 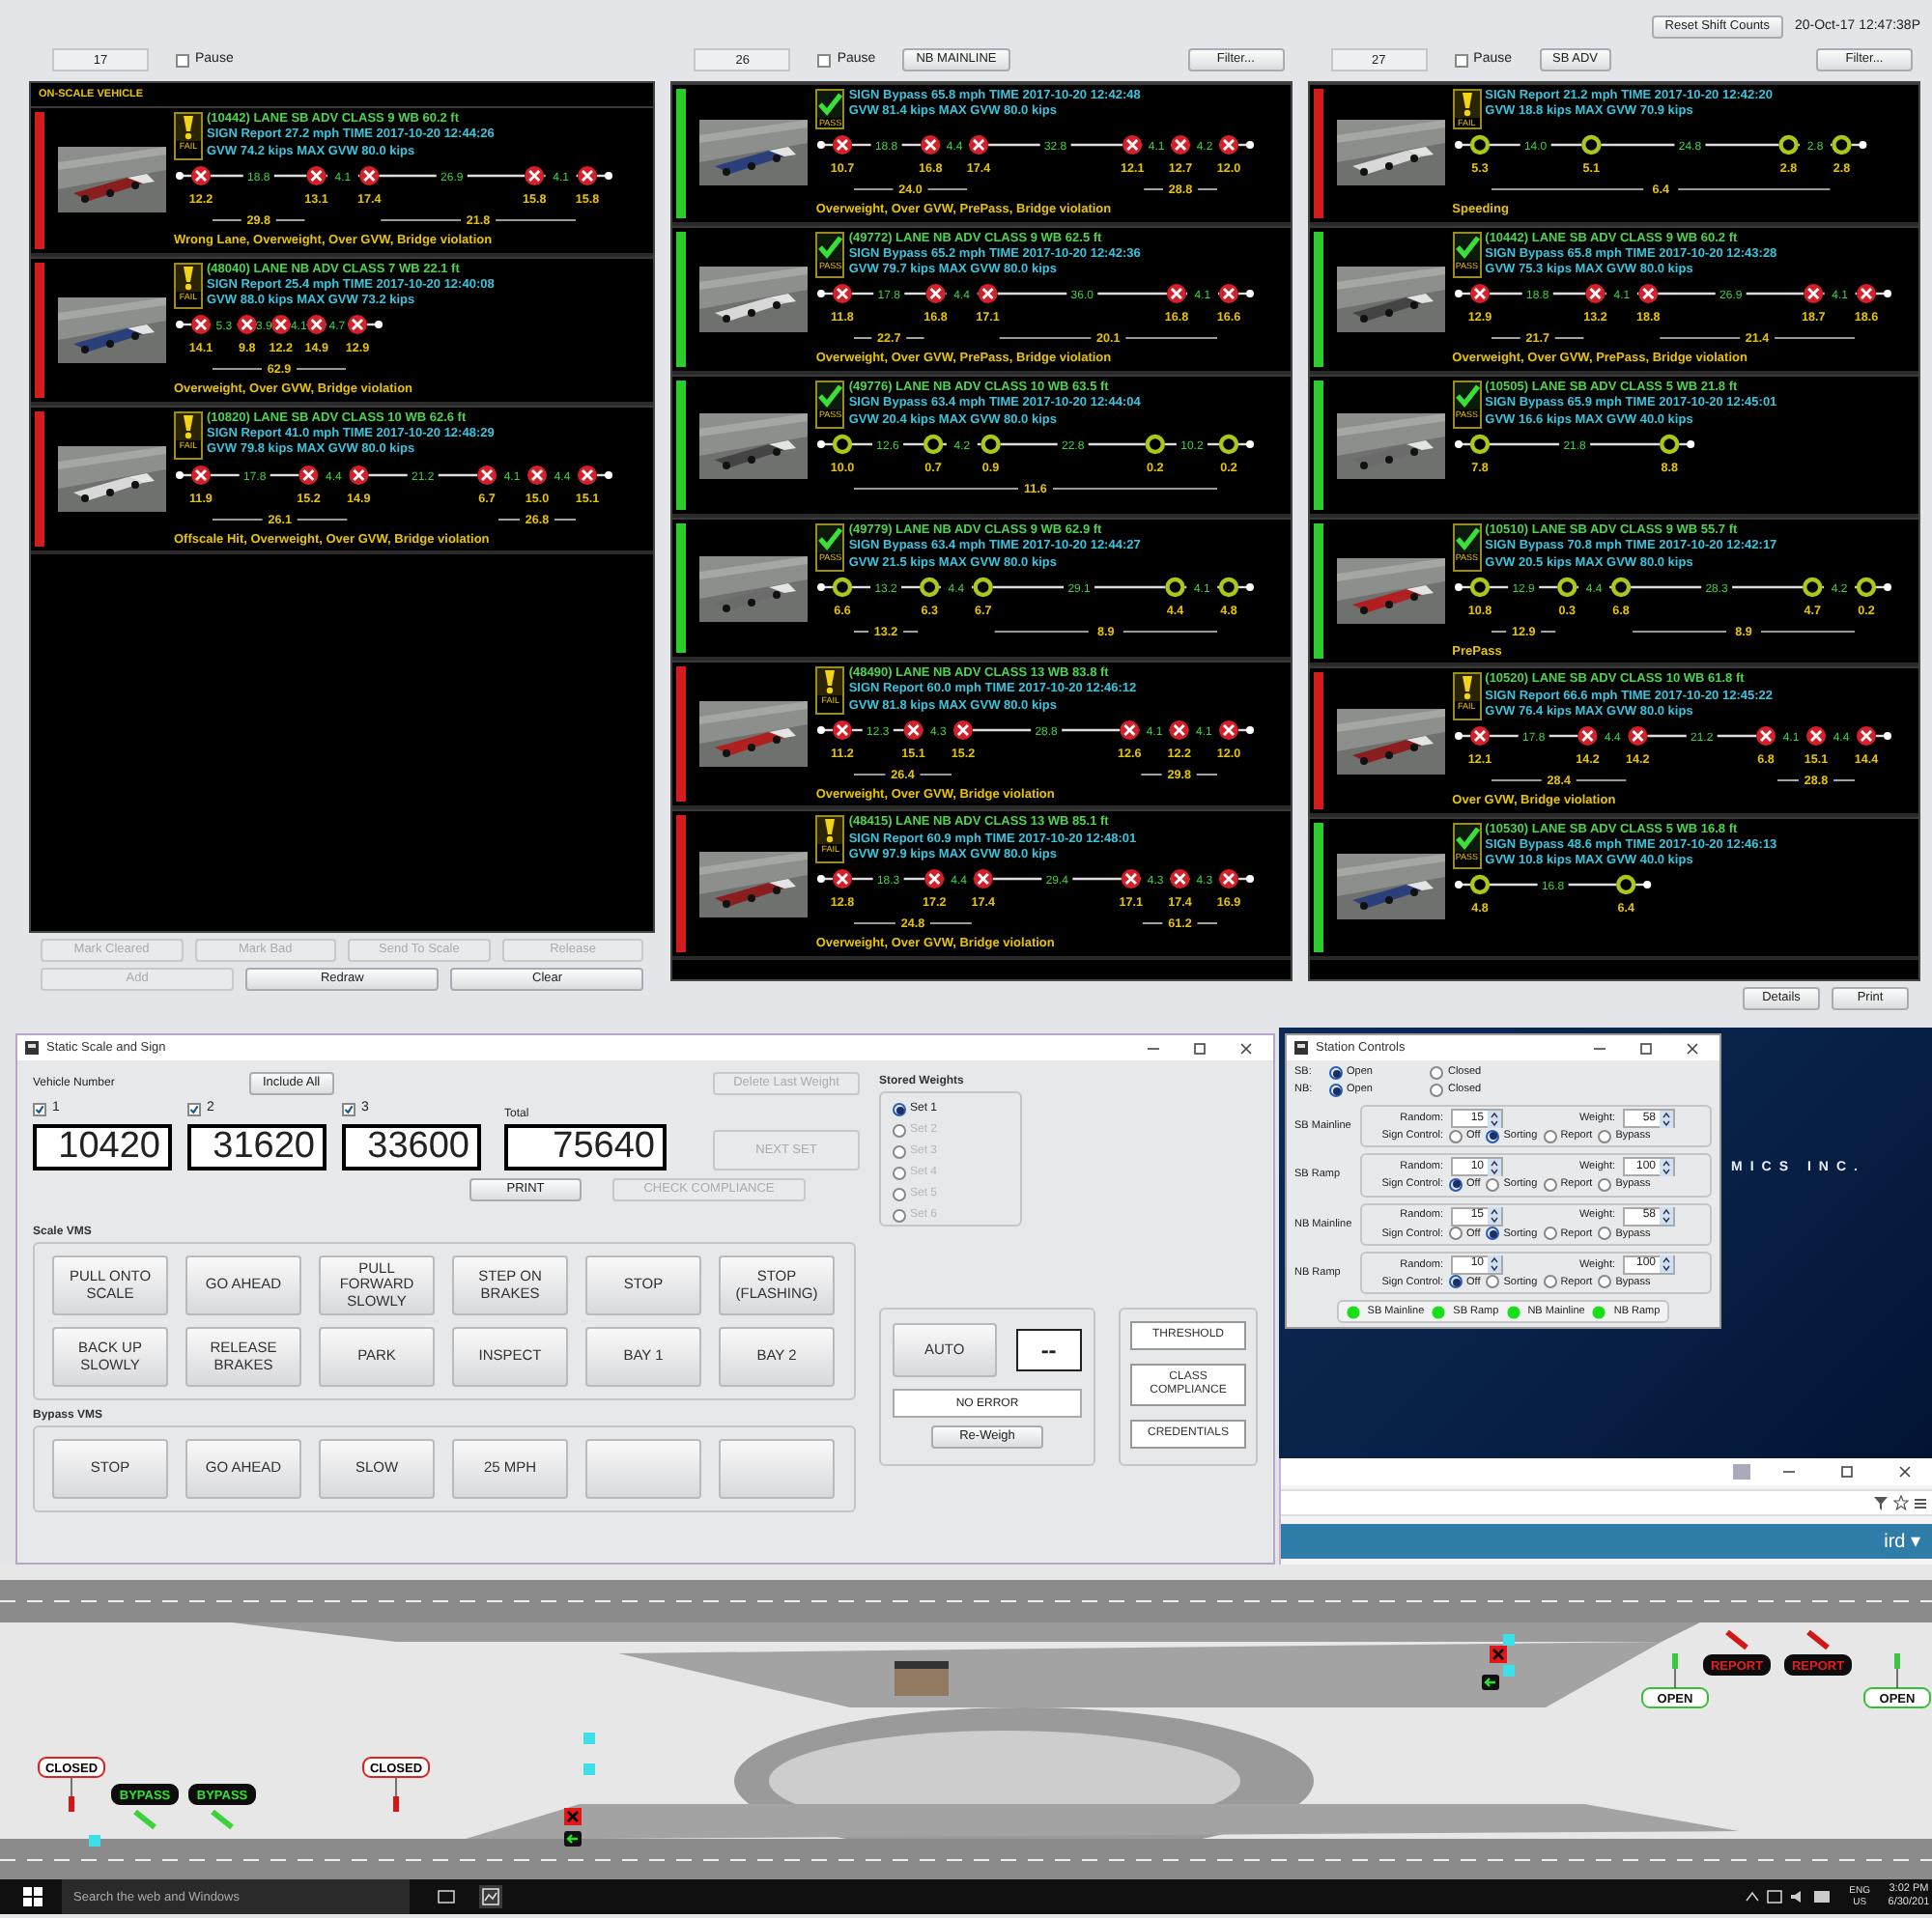 What do you see at coordinates (1048, 1350) in the screenshot?
I see `status-display: --` at bounding box center [1048, 1350].